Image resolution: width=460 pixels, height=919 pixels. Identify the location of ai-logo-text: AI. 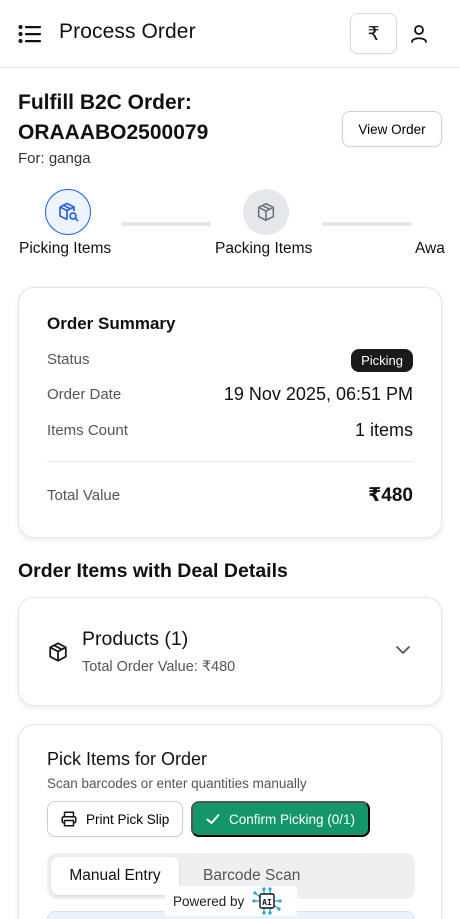
(267, 902).